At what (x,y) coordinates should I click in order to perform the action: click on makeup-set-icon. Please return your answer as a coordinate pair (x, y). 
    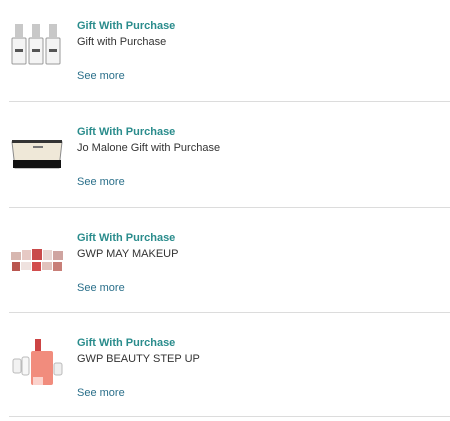
    Looking at the image, I should click on (37, 256).